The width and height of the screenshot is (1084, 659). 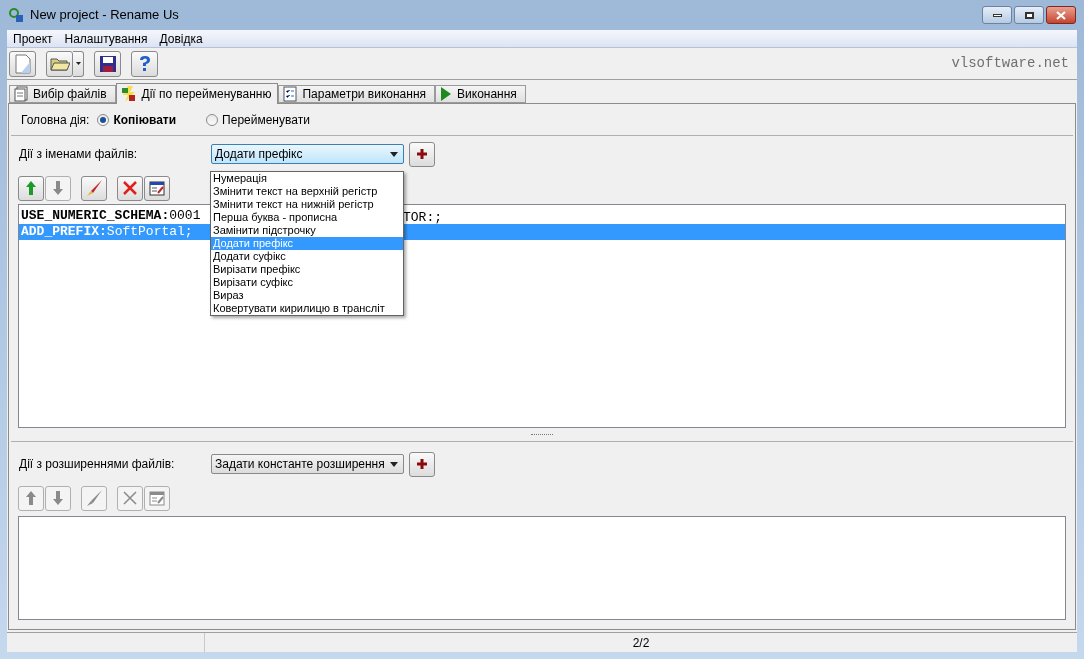 What do you see at coordinates (21, 94) in the screenshot?
I see `document-icon` at bounding box center [21, 94].